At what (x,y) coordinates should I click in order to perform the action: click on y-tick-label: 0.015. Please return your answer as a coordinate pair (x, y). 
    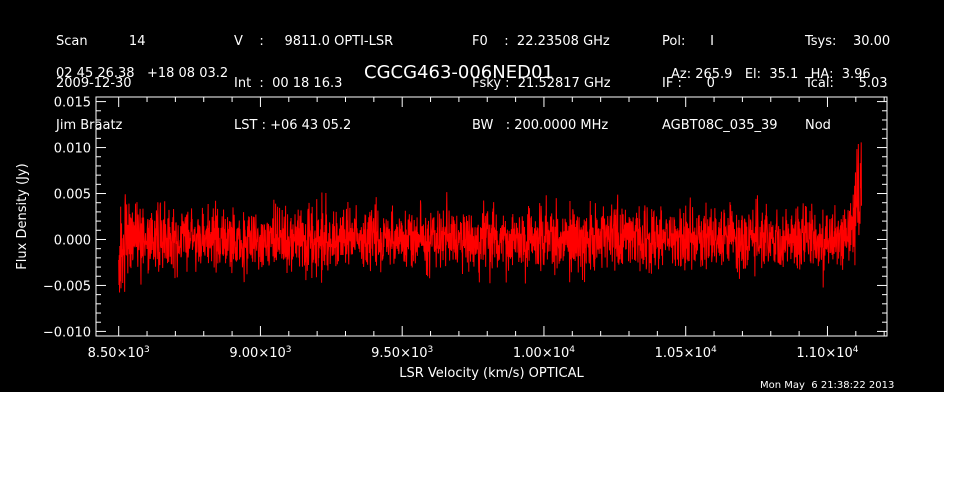
    Looking at the image, I should click on (72, 103).